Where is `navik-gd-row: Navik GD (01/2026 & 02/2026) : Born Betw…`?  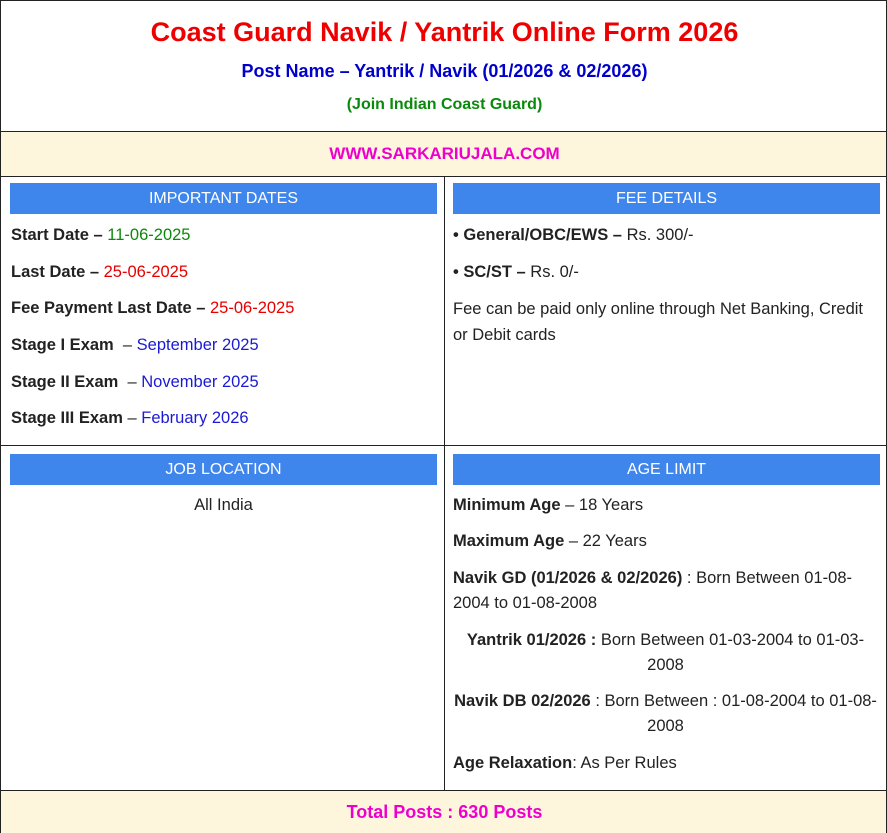
navik-gd-row: Navik GD (01/2026 & 02/2026) : Born Betw… is located at coordinates (665, 591).